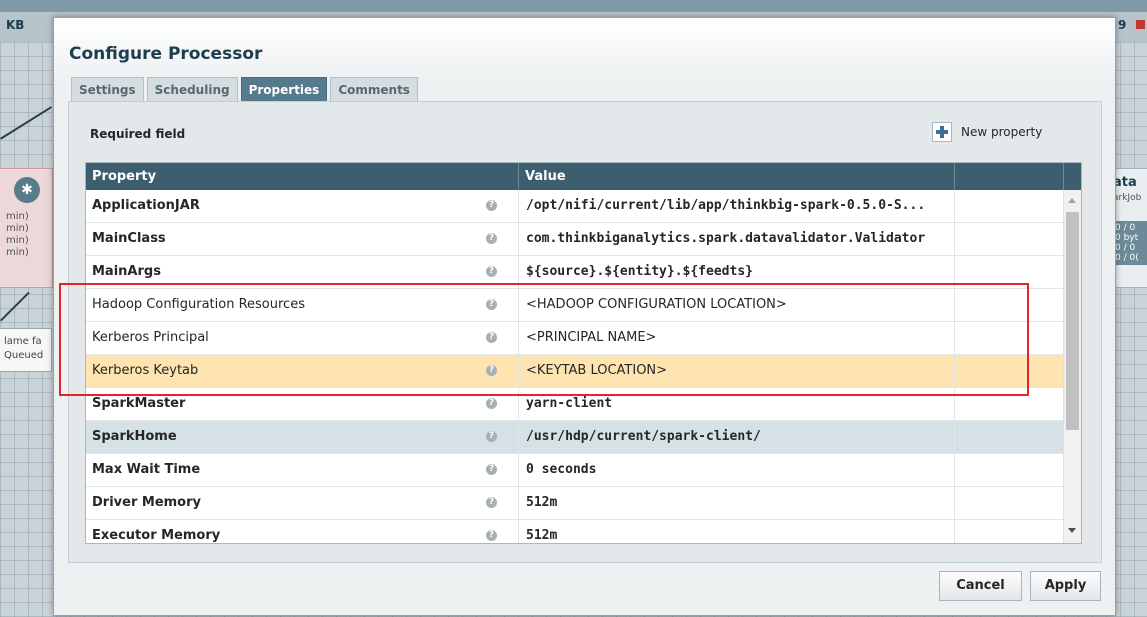  Describe the element at coordinates (740, 470) in the screenshot. I see `property-value: 0 seconds` at that location.